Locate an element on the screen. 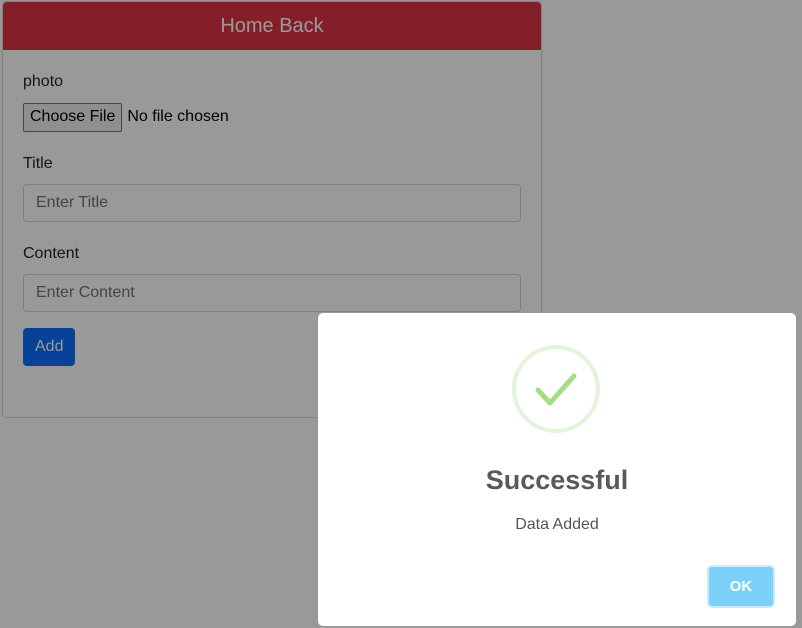  ok-button: OK is located at coordinates (741, 586).